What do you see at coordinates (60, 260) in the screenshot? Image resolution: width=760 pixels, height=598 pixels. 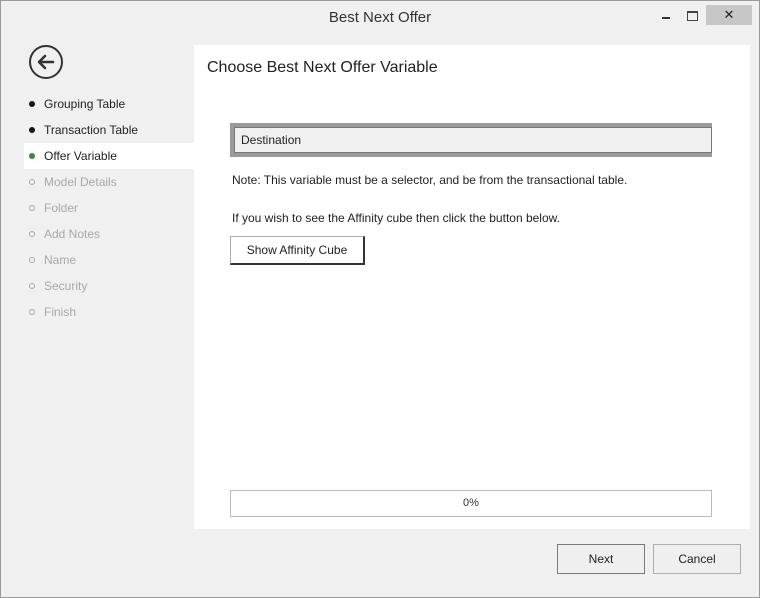 I see `step-label: Name` at bounding box center [60, 260].